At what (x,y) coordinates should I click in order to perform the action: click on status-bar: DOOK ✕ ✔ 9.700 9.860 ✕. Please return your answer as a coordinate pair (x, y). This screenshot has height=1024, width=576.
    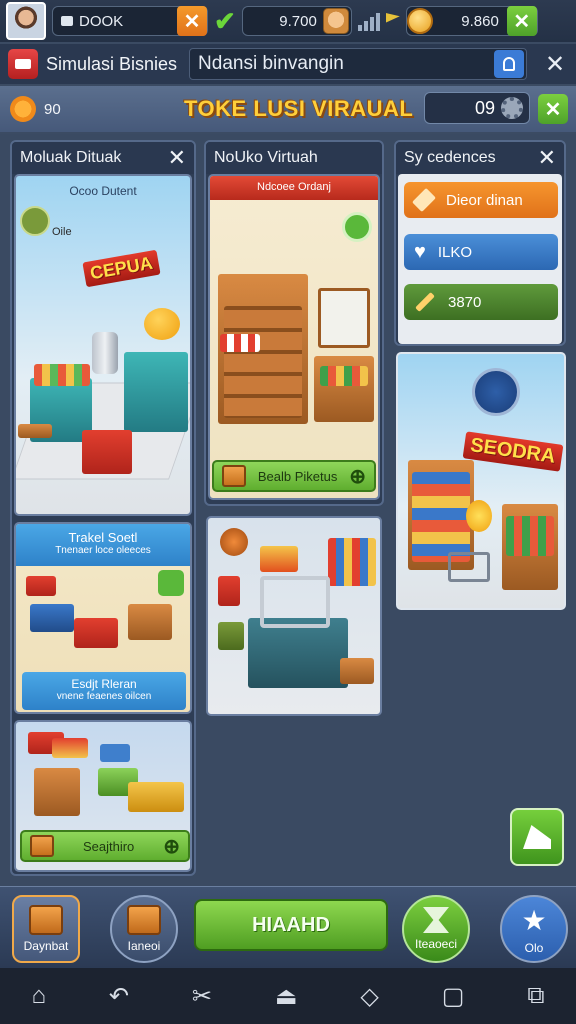
    Looking at the image, I should click on (288, 21).